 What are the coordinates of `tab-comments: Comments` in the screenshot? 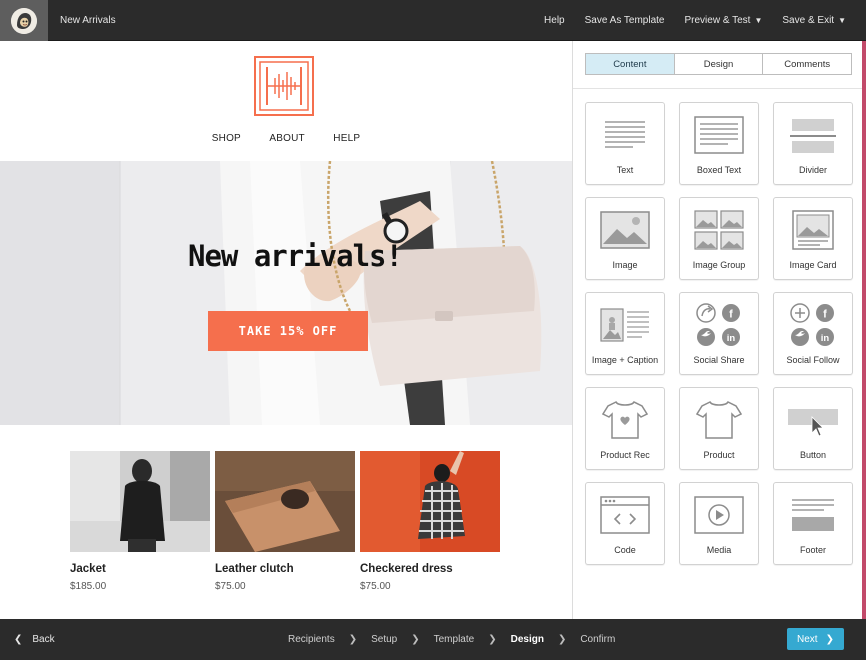 It's located at (807, 64).